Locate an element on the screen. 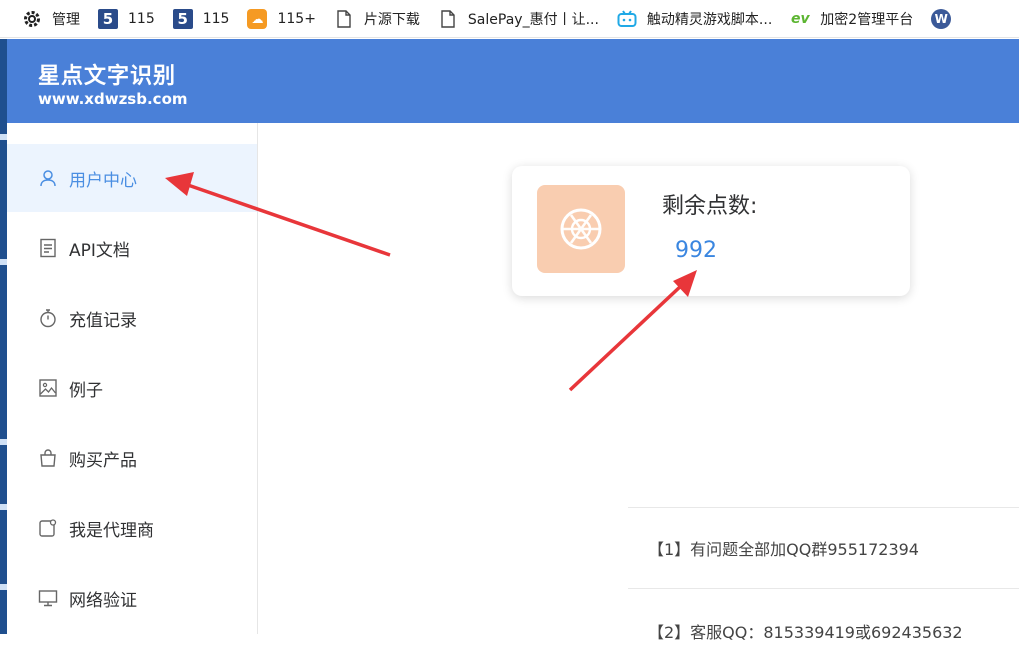 This screenshot has width=1019, height=668. sidebar-item-label: 充值记录 is located at coordinates (103, 320).